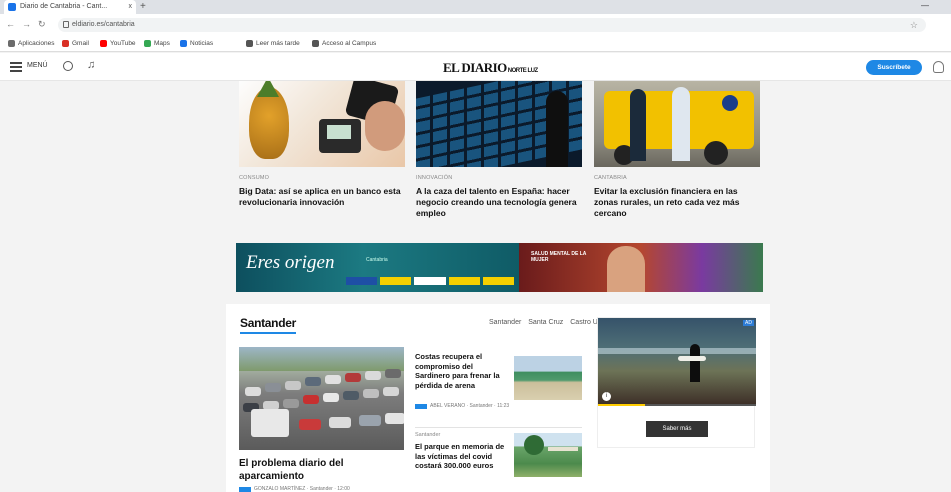 This screenshot has height=492, width=951. What do you see at coordinates (914, 25) in the screenshot?
I see `bookmark-star-icon: ☆` at bounding box center [914, 25].